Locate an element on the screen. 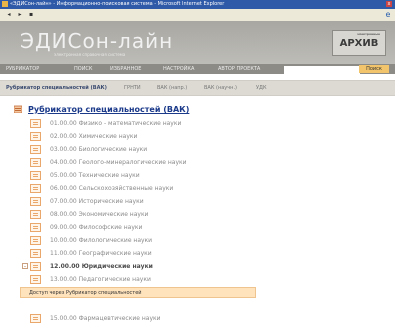 The image size is (395, 324). tree-item-label: 09.00.00 Философские науки is located at coordinates (96, 227).